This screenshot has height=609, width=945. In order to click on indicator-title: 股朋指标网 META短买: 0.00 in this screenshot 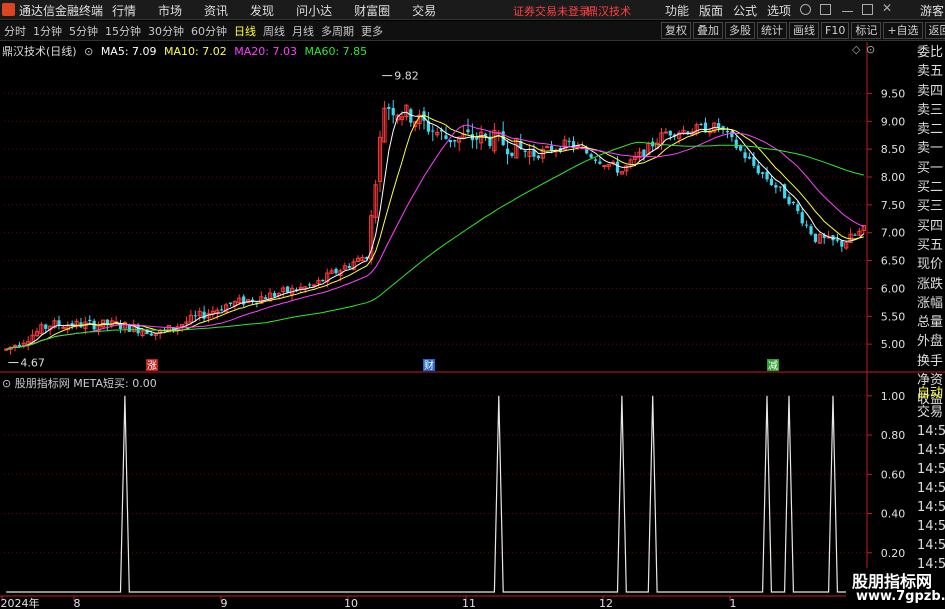, I will do `click(85, 383)`.